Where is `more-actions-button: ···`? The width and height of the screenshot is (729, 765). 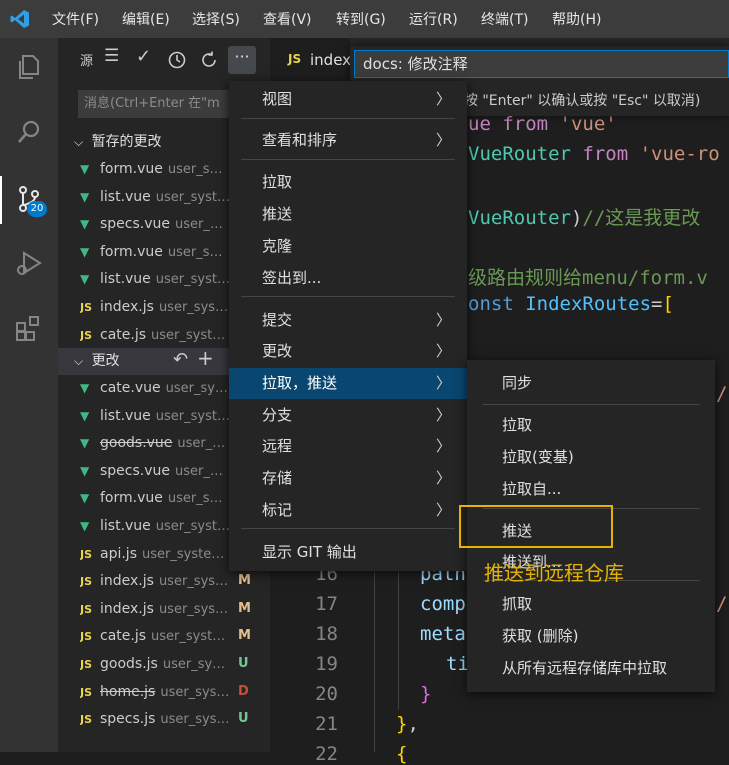
more-actions-button: ··· is located at coordinates (242, 60).